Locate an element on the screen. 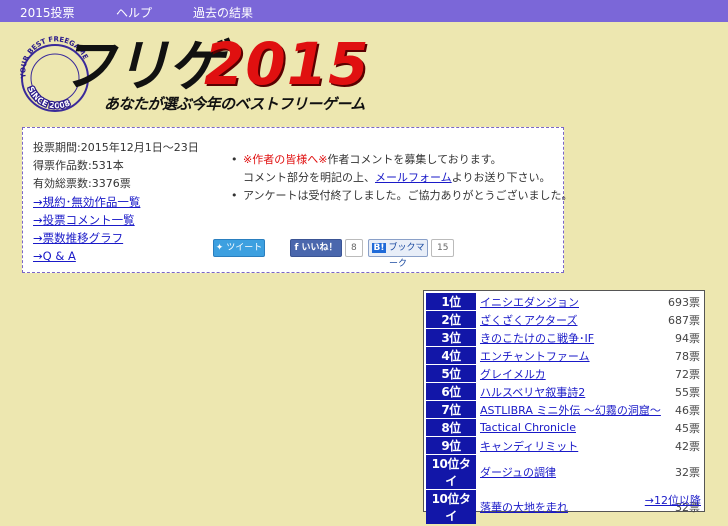 This screenshot has height=526, width=728. table-row: 7位 ASTLIBRA ミニ外伝 〜幻霧の洞窟〜 46票 is located at coordinates (564, 409).